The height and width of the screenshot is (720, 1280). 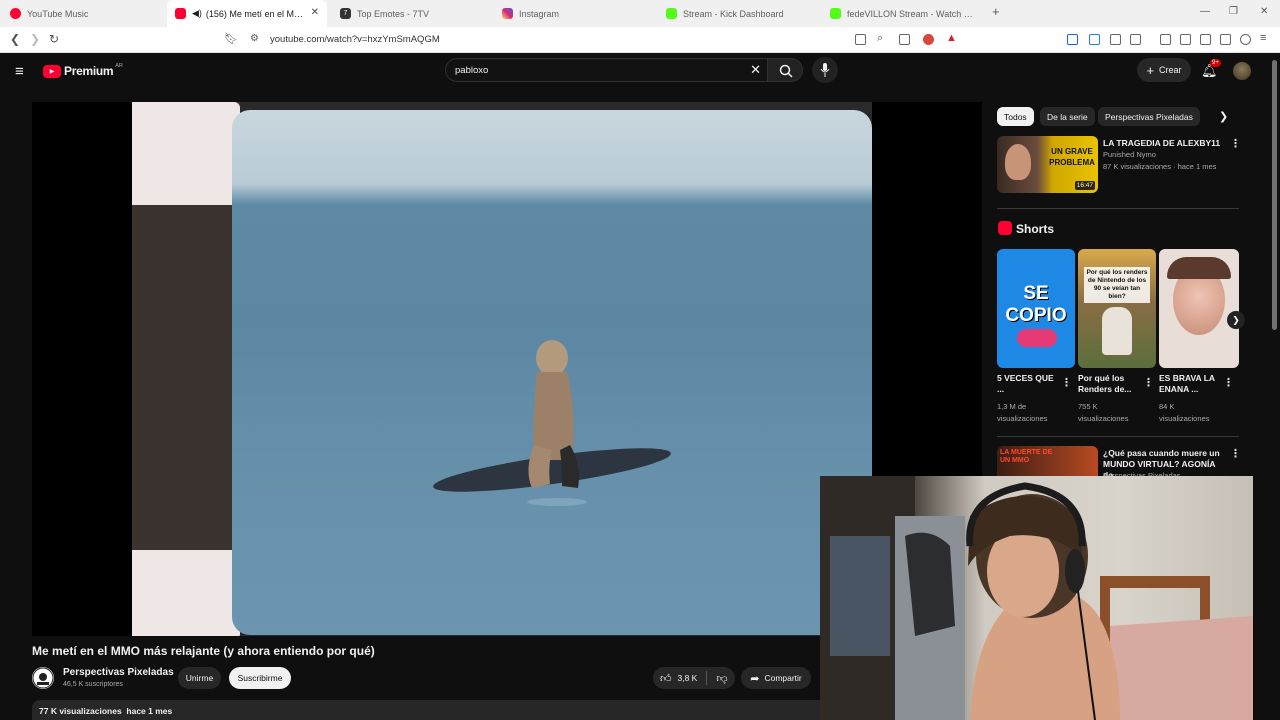 What do you see at coordinates (1036, 598) in the screenshot?
I see `webcam-scene` at bounding box center [1036, 598].